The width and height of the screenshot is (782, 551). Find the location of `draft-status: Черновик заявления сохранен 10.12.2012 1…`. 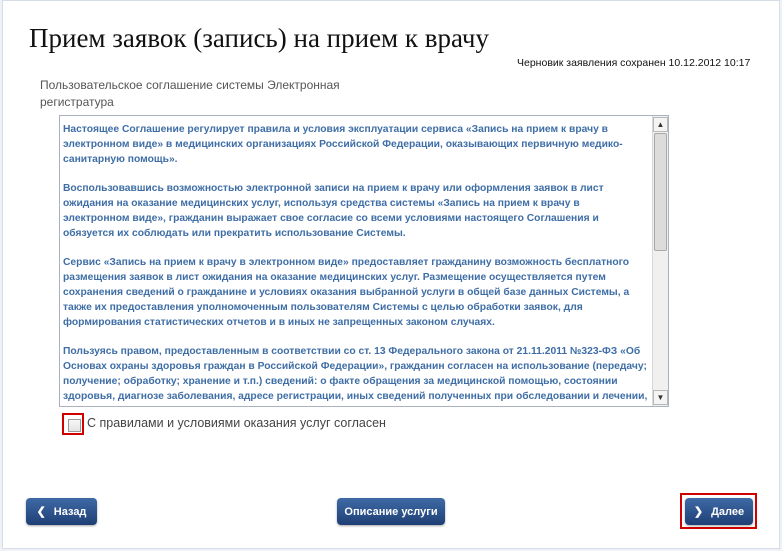

draft-status: Черновик заявления сохранен 10.12.2012 1… is located at coordinates (634, 63).